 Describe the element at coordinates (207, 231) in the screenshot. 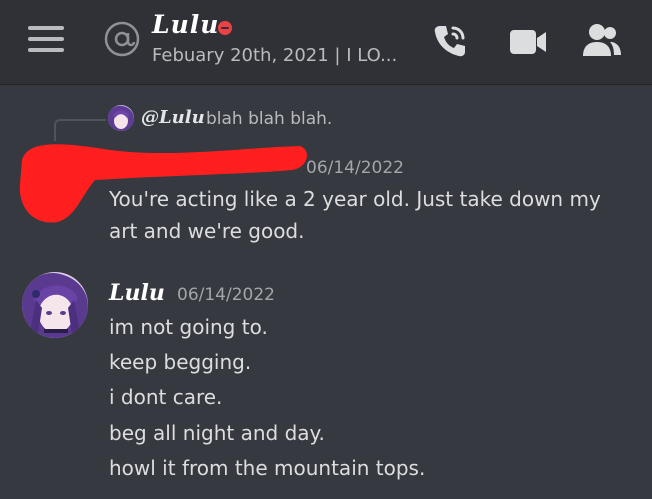

I see `message-text-line: art and we're good.` at that location.